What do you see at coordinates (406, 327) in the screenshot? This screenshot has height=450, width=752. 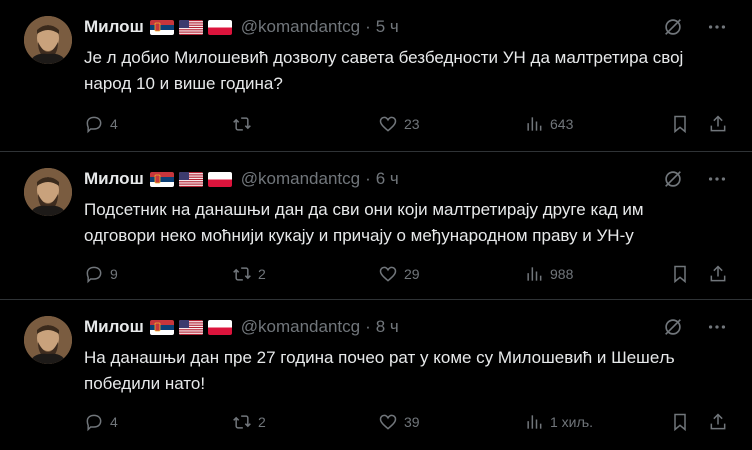 I see `tweet-header: Милош @komandantcg · 8 ч` at bounding box center [406, 327].